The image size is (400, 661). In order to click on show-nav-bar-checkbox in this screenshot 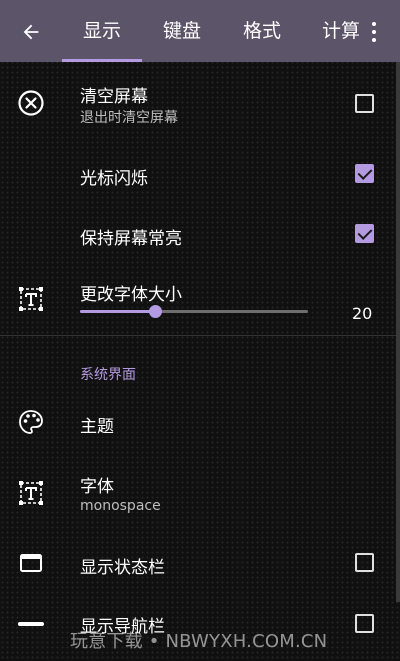, I will do `click(364, 623)`.